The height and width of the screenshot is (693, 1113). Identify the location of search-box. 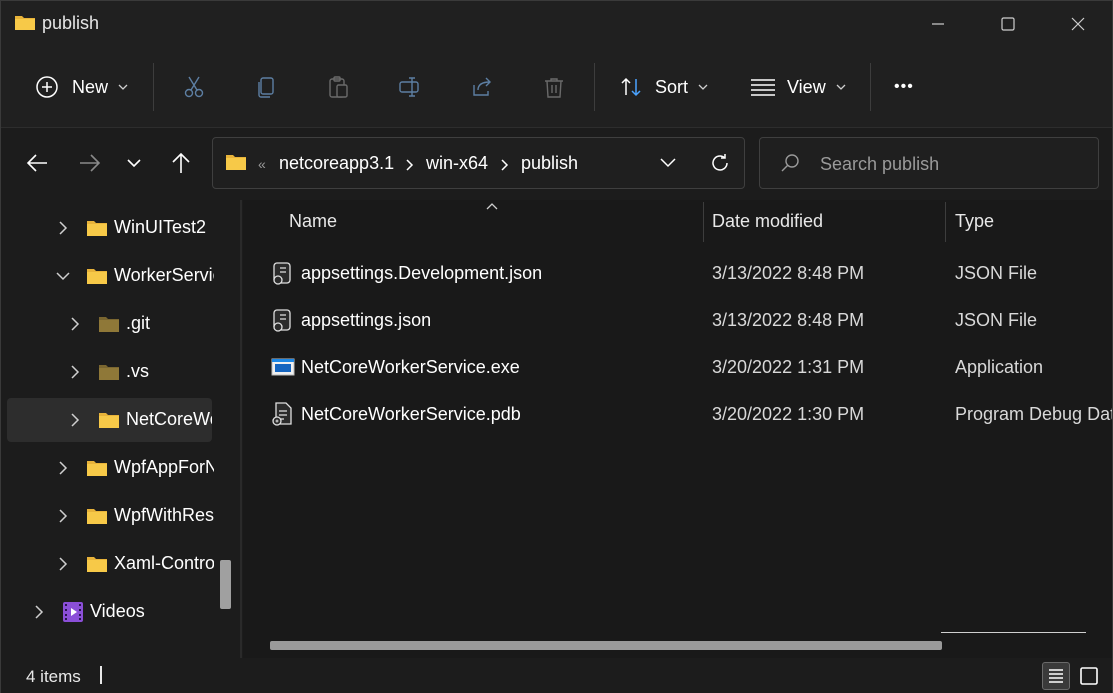
(929, 163).